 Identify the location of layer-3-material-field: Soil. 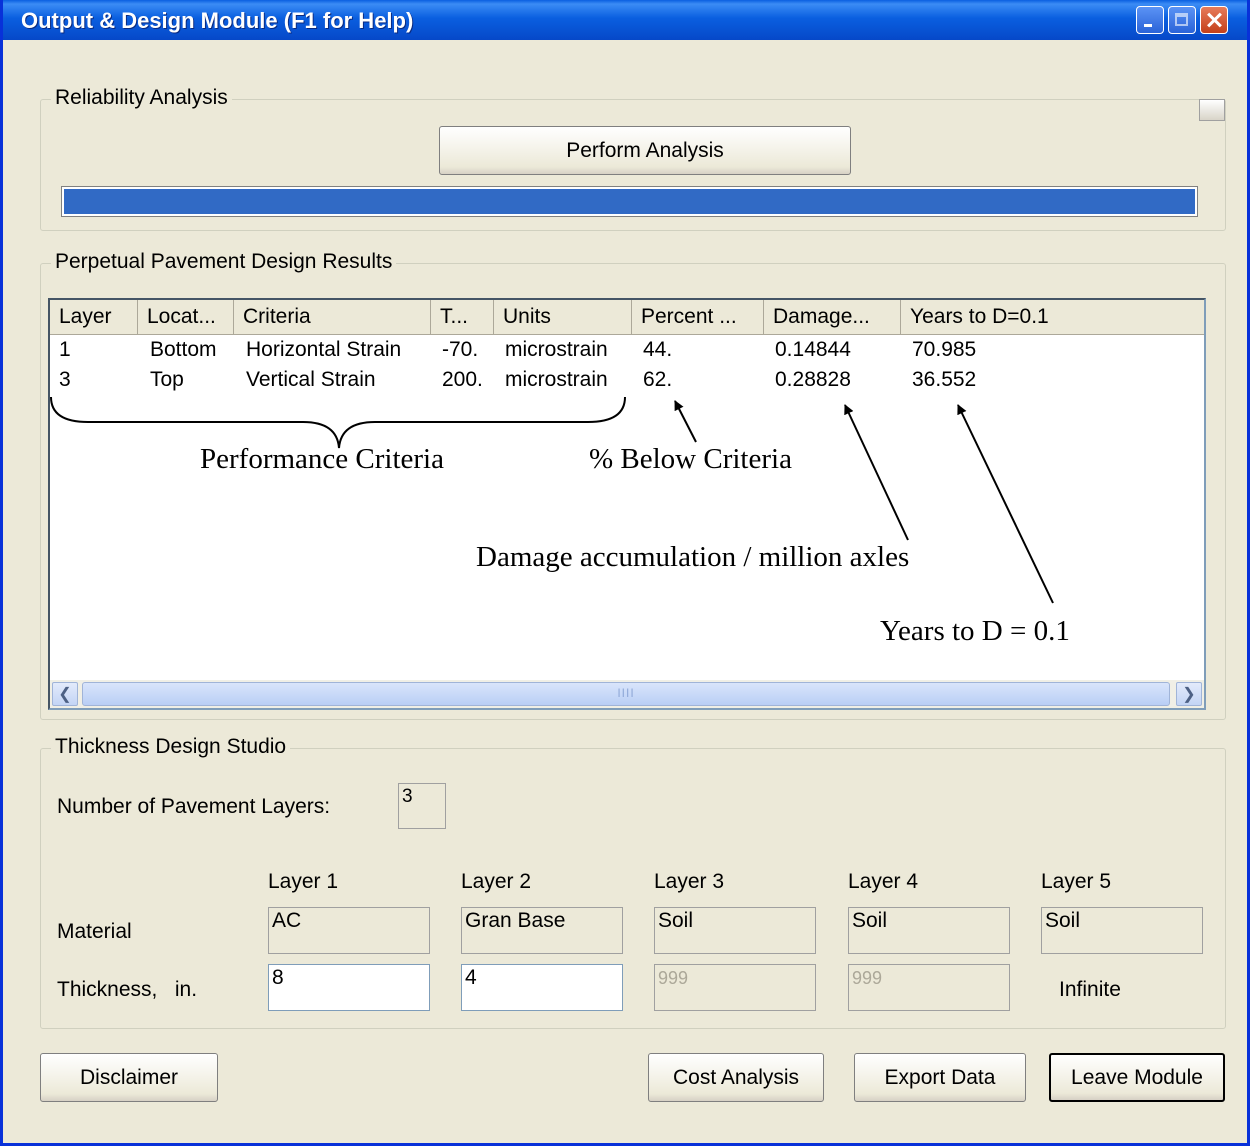
(735, 930).